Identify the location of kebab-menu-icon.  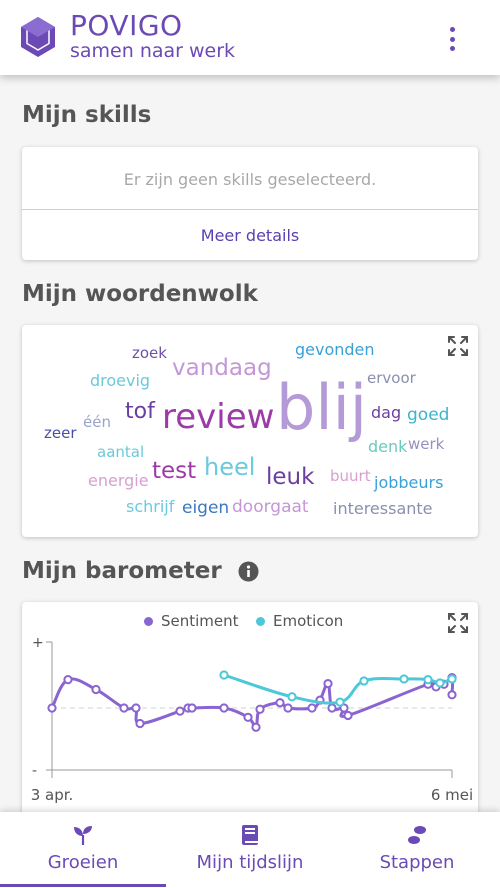
(452, 39).